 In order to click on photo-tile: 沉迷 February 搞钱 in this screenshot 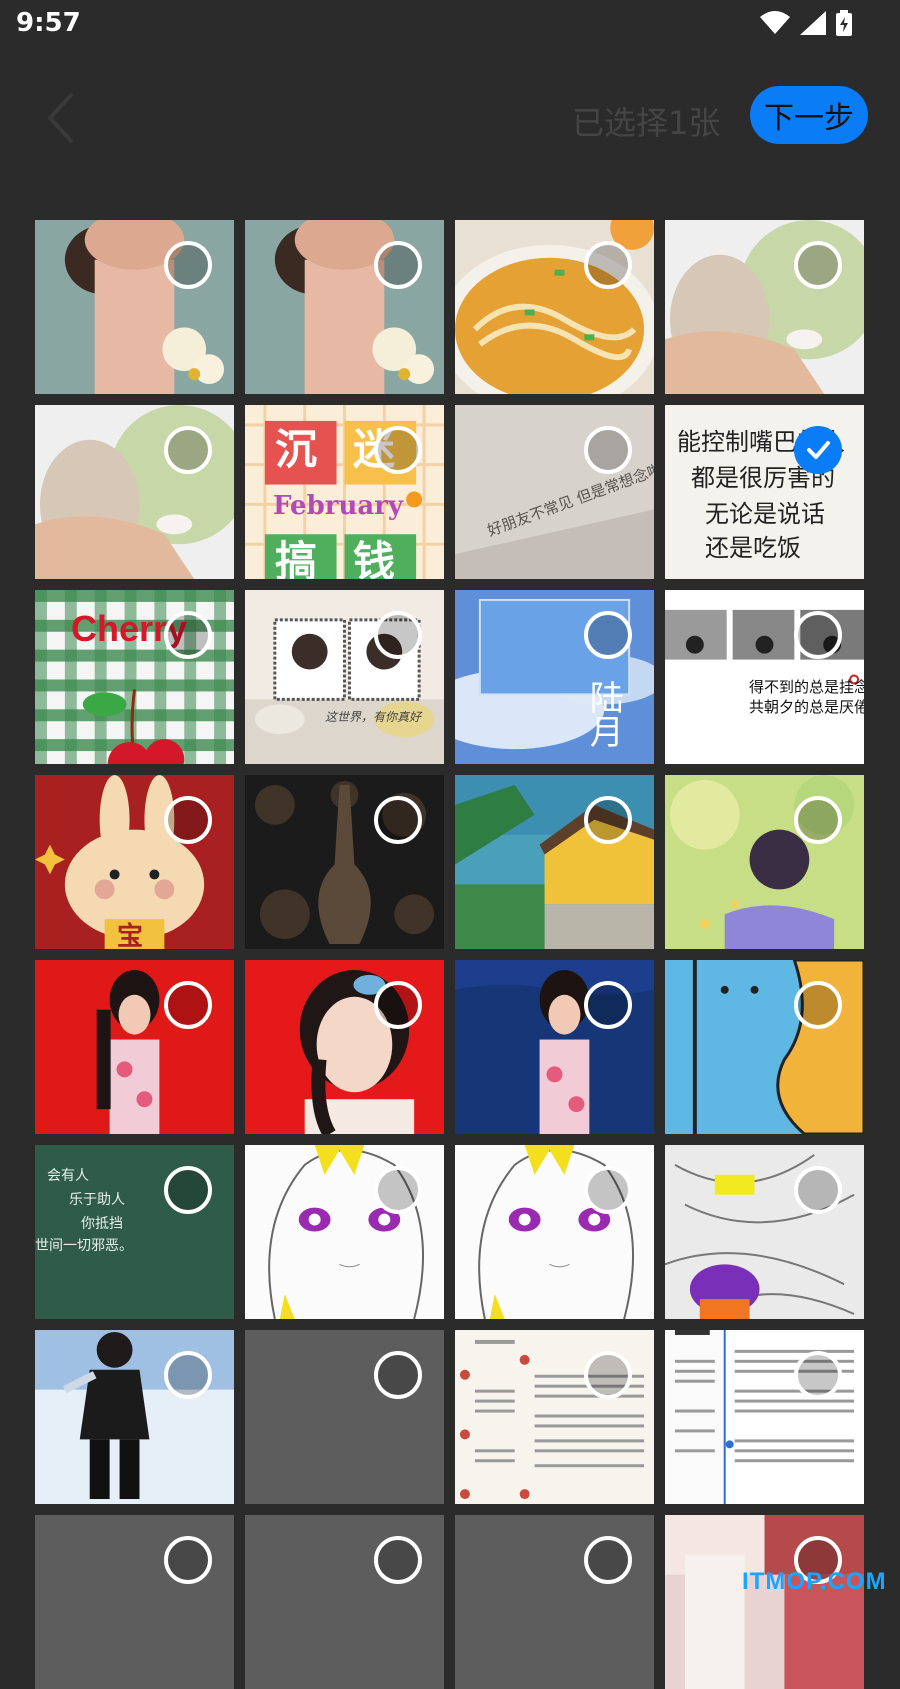, I will do `click(344, 492)`.